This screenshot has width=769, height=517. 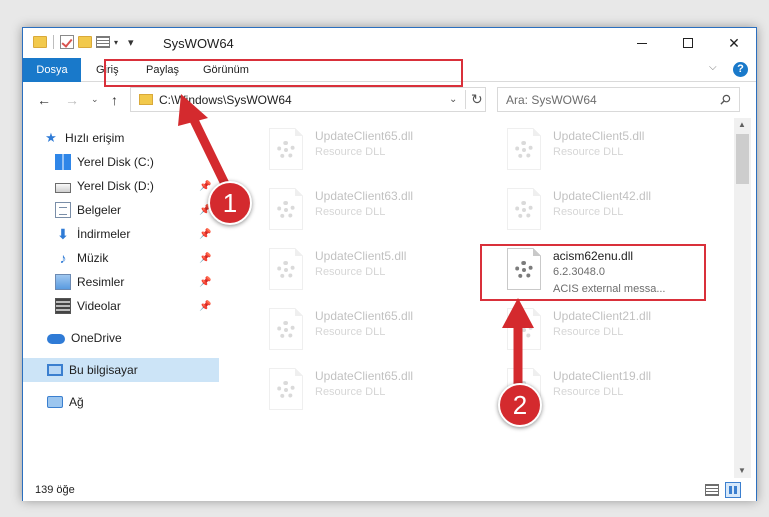 What do you see at coordinates (742, 470) in the screenshot?
I see `scroll-down-icon: ▼` at bounding box center [742, 470].